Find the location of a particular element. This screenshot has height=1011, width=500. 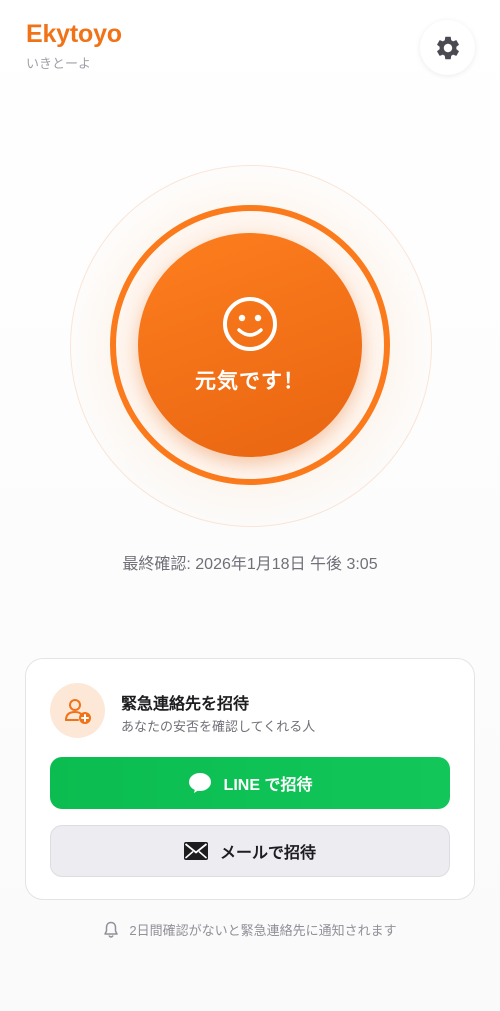

notification-notice-text: 2日間確認がないと緊急連絡先に通知されます is located at coordinates (263, 930).